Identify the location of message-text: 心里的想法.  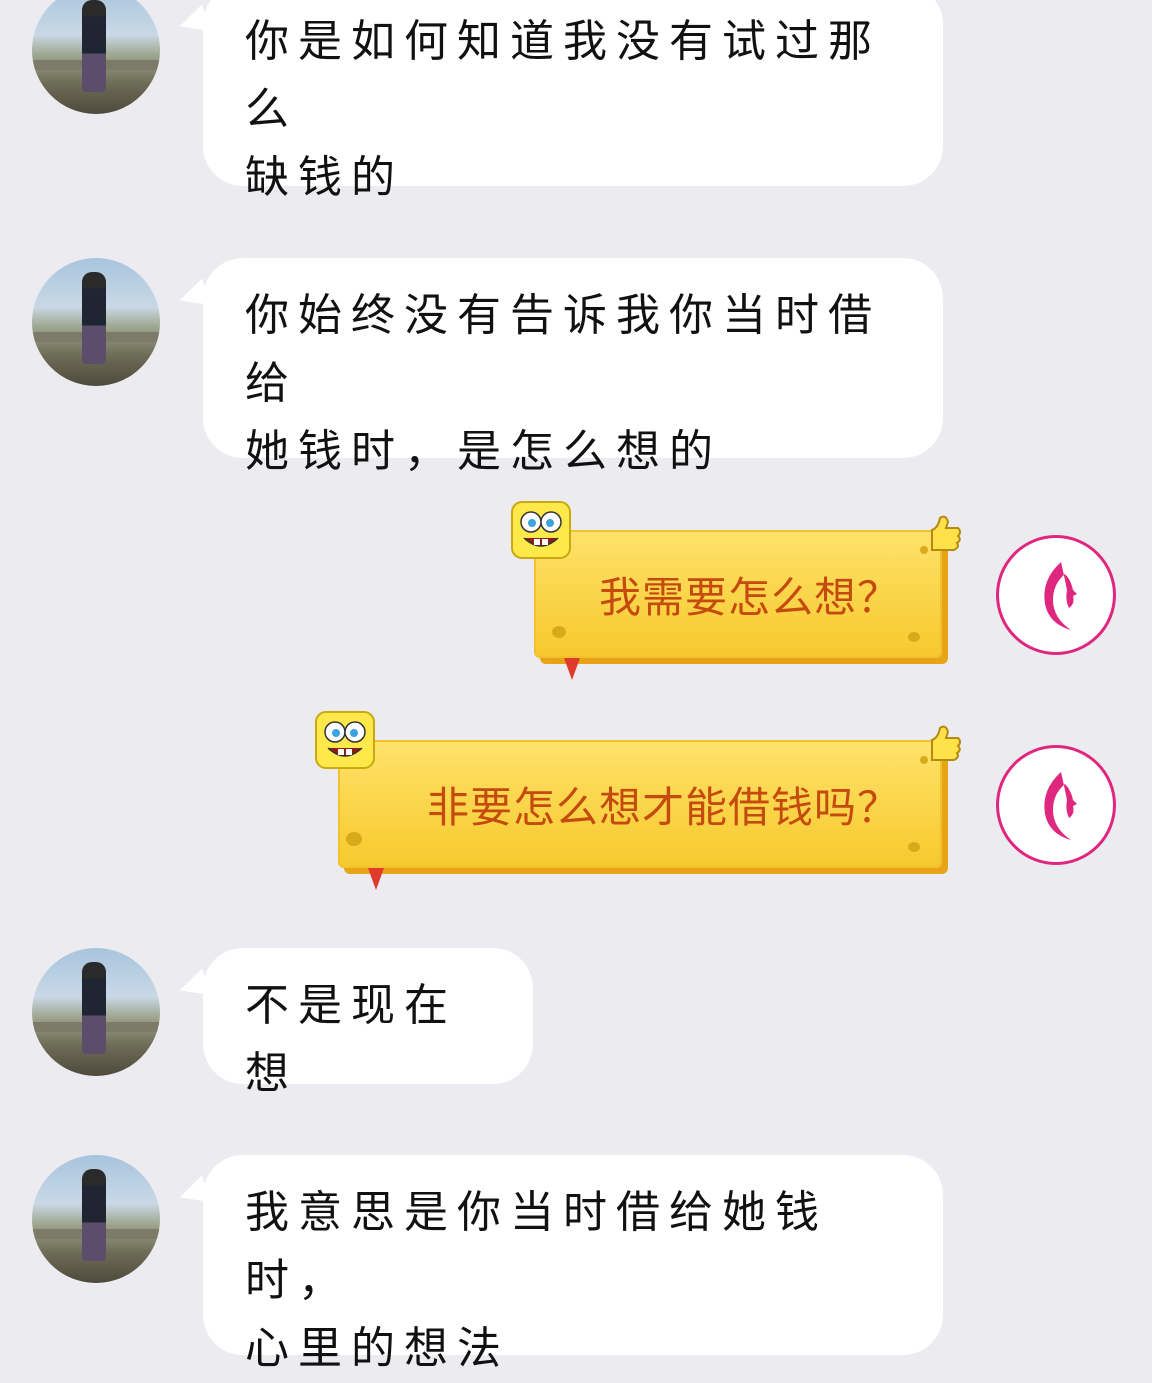
(377, 1348).